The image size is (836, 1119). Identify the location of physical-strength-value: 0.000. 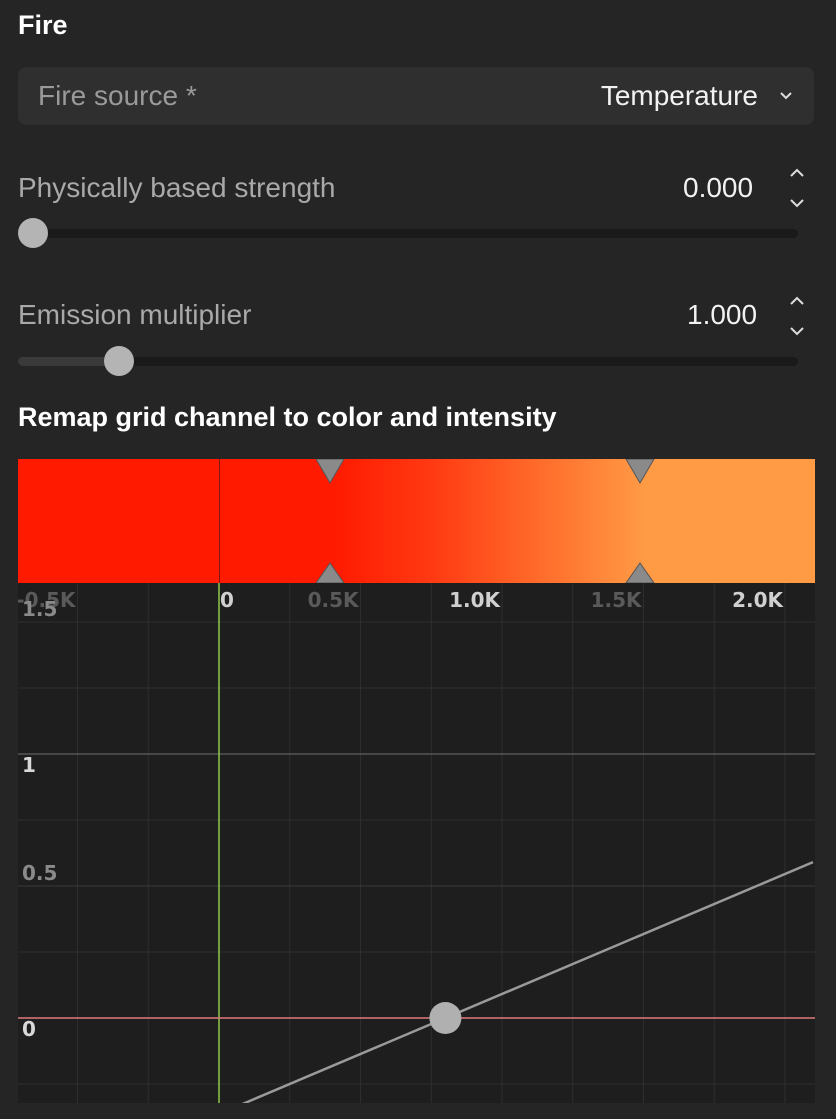
(718, 188).